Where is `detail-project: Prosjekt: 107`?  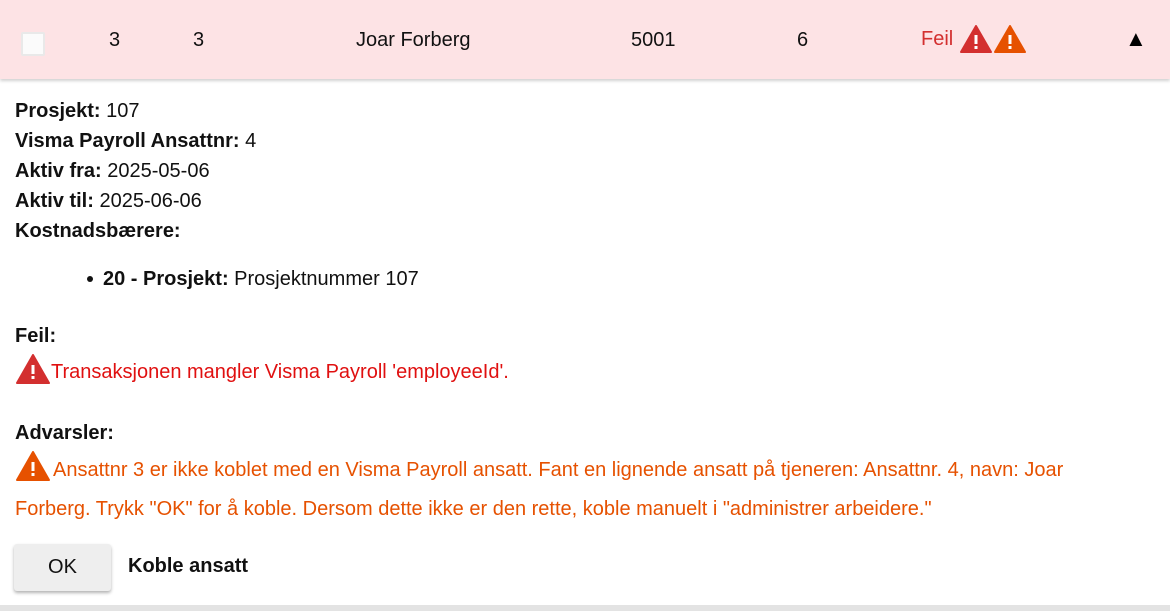
detail-project: Prosjekt: 107 is located at coordinates (135, 111).